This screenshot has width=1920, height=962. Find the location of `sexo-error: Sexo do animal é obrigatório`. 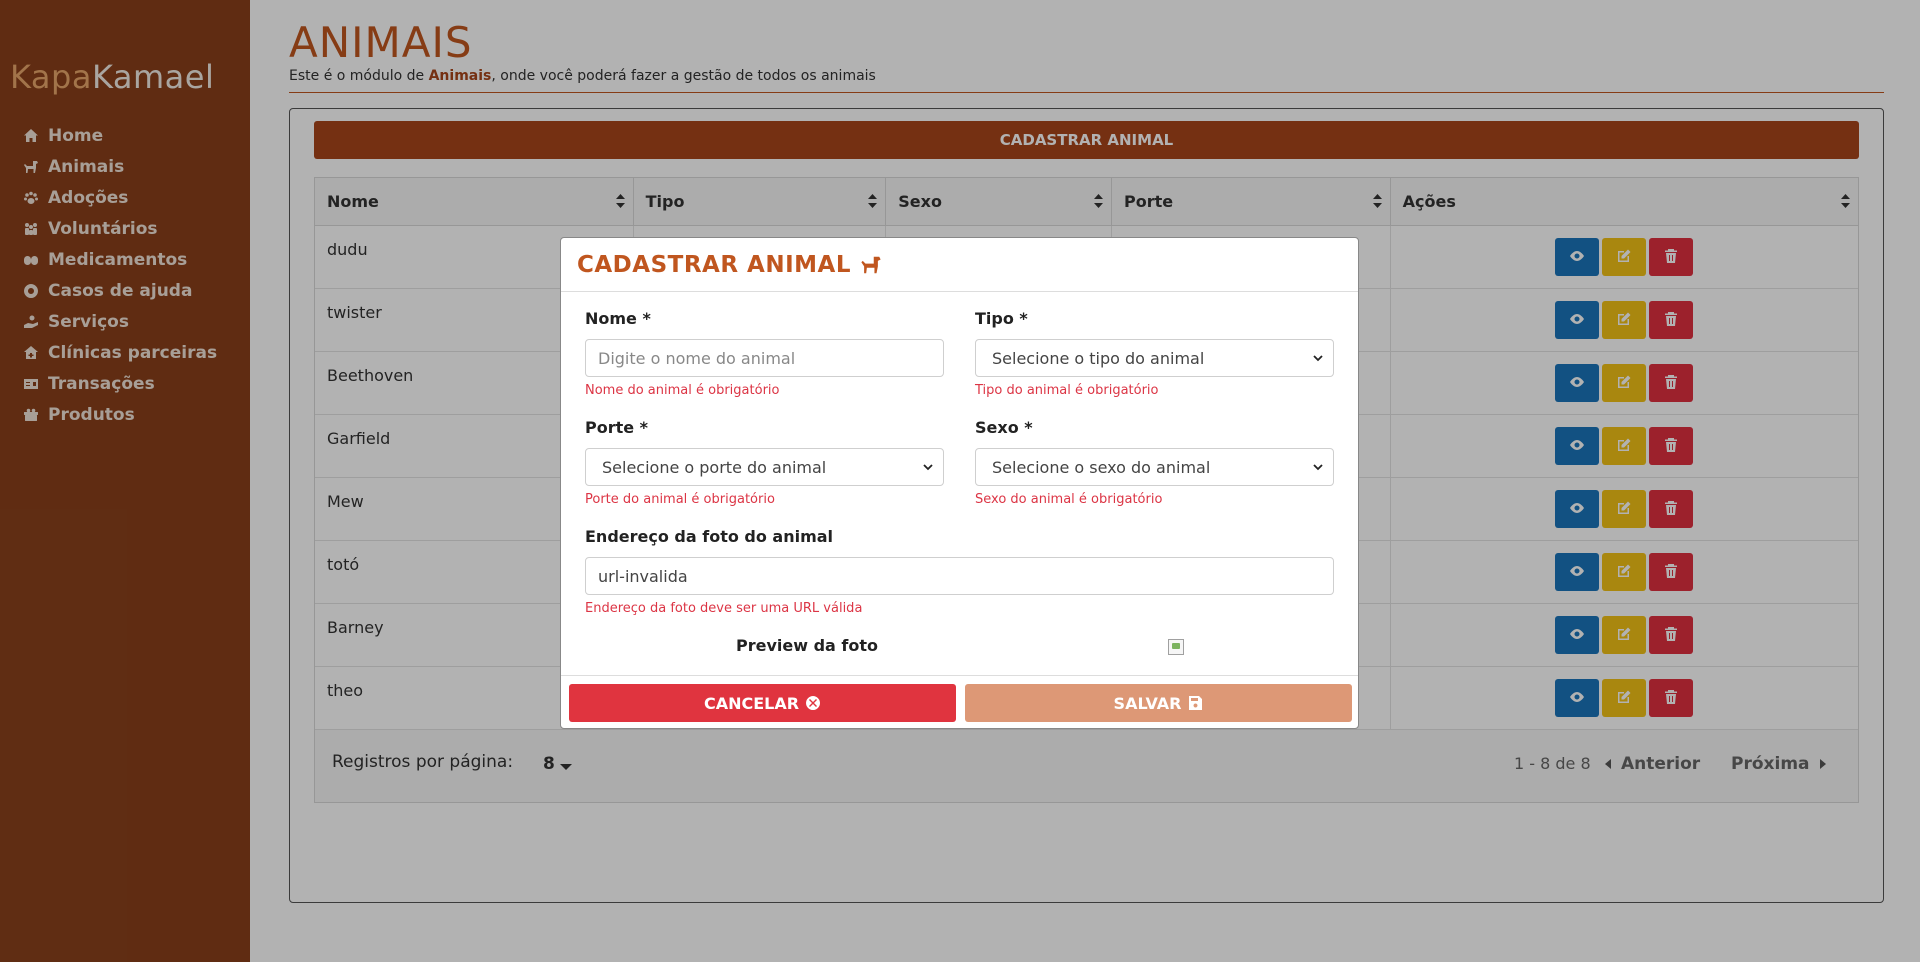

sexo-error: Sexo do animal é obrigatório is located at coordinates (1069, 499).